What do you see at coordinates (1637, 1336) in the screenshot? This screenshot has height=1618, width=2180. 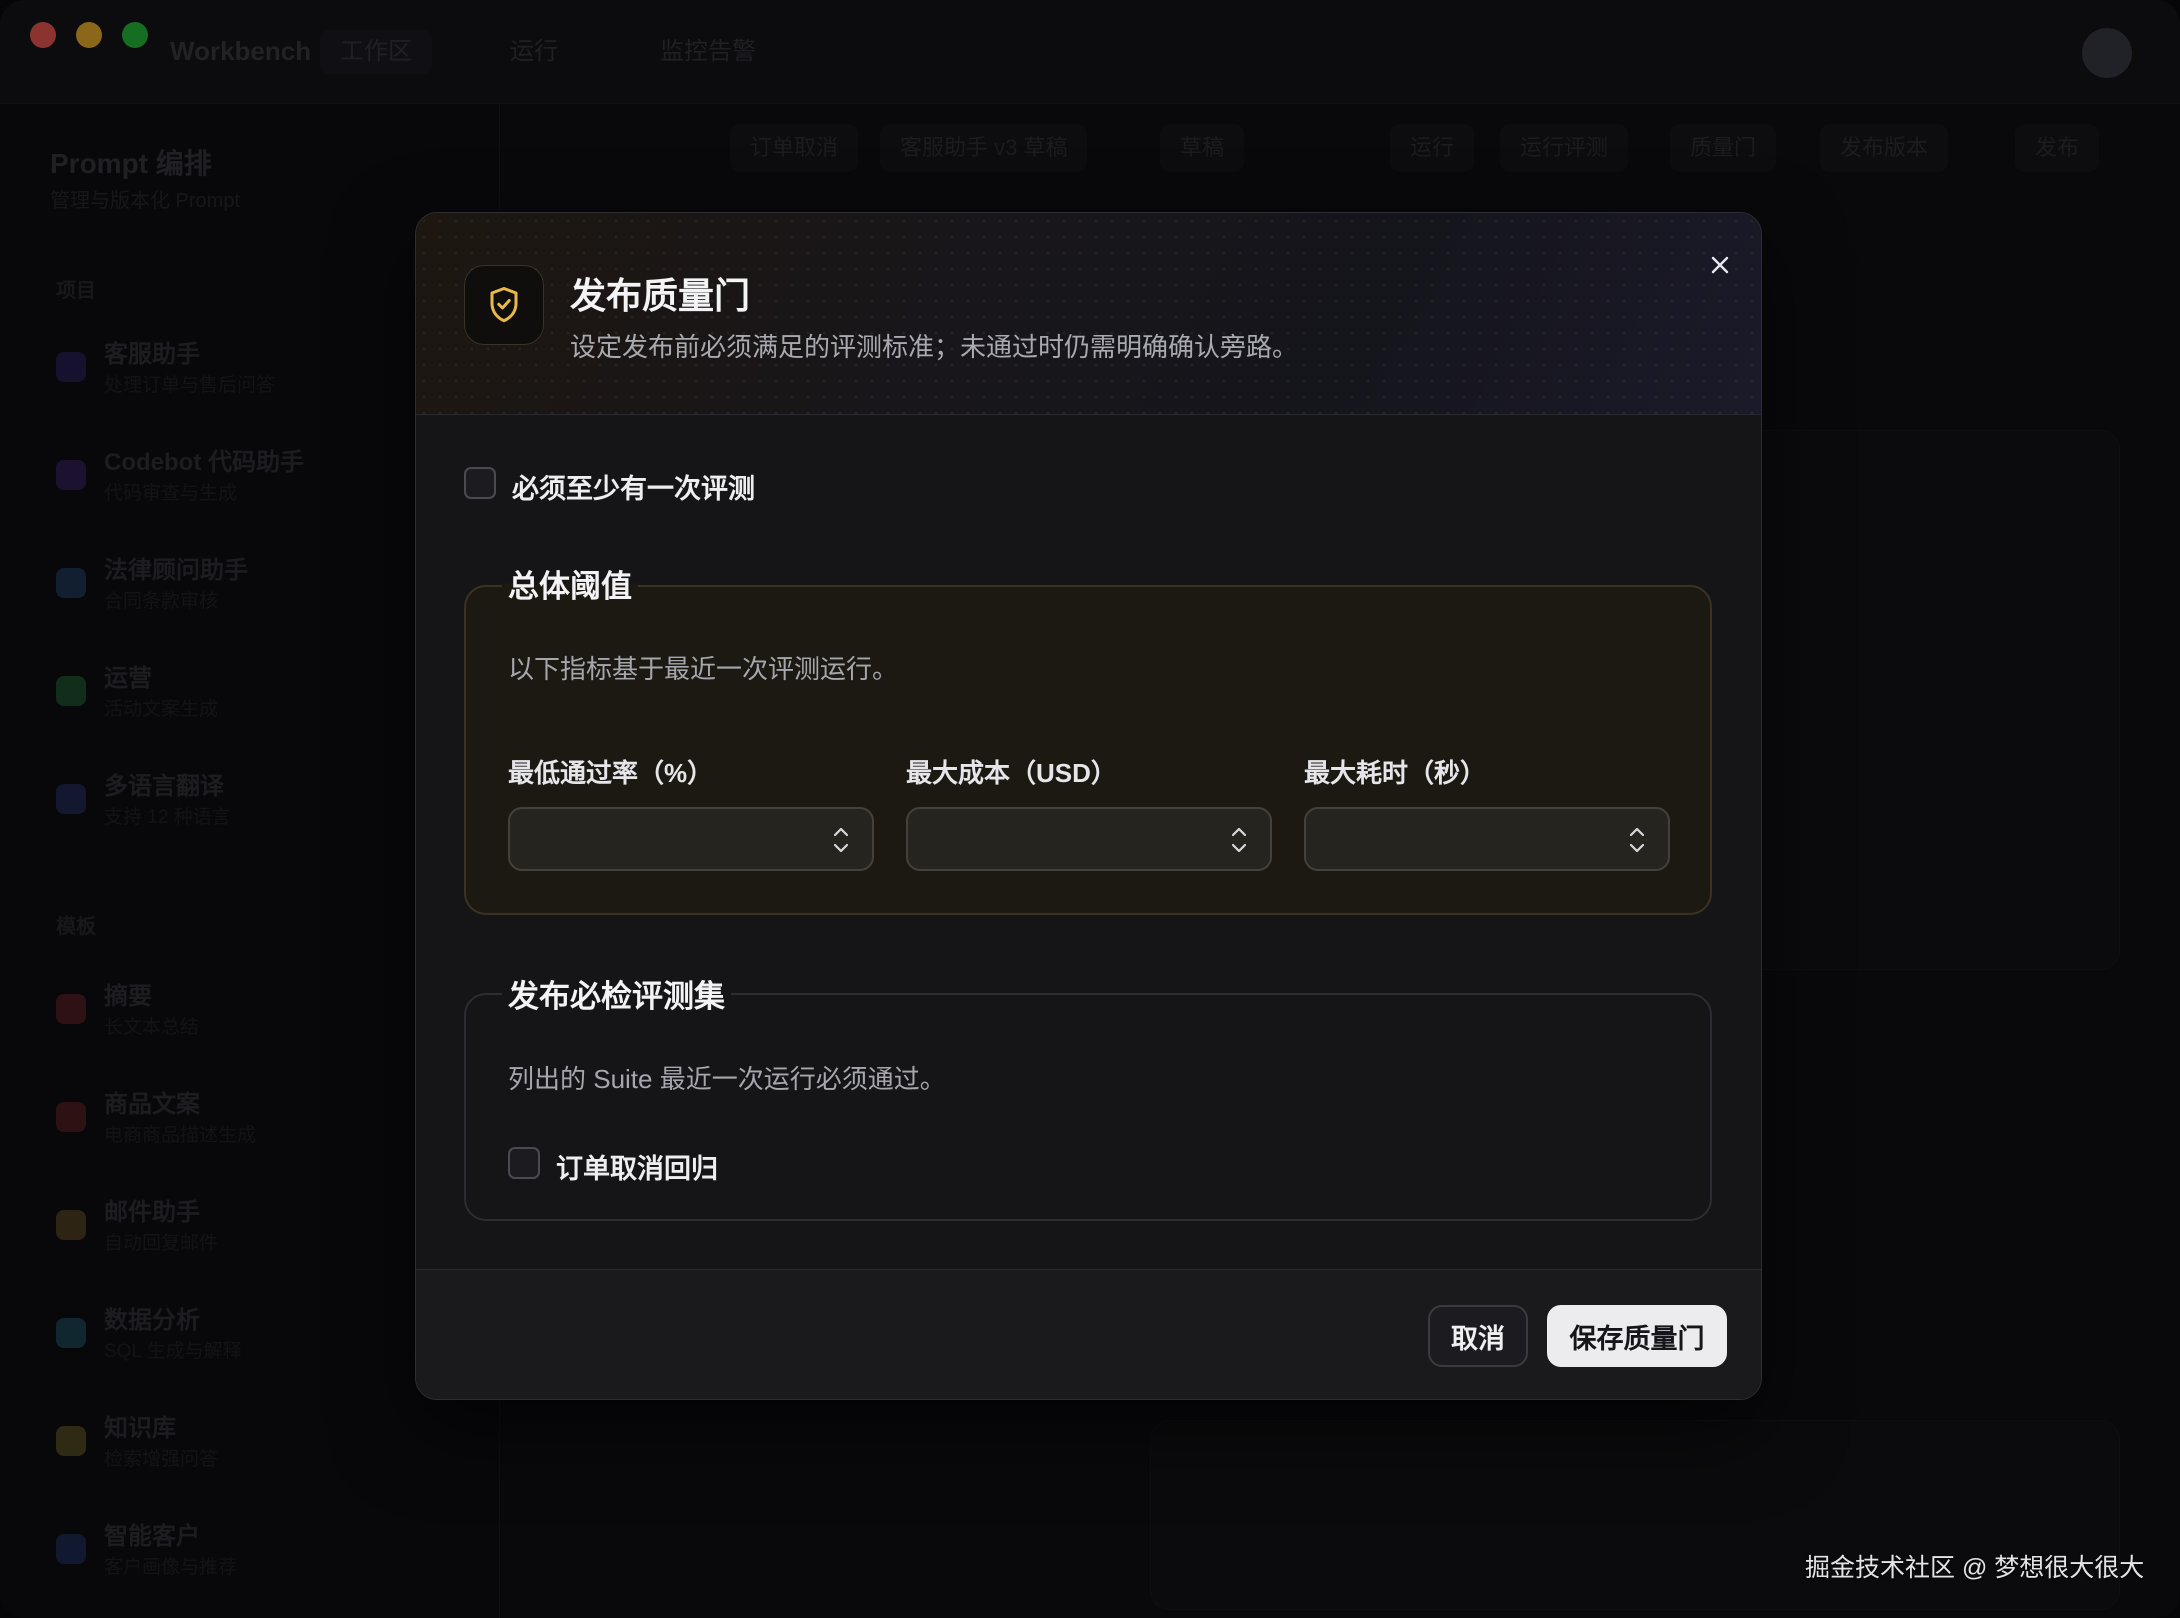 I see `save-quality-gate-button: 保存质量门` at bounding box center [1637, 1336].